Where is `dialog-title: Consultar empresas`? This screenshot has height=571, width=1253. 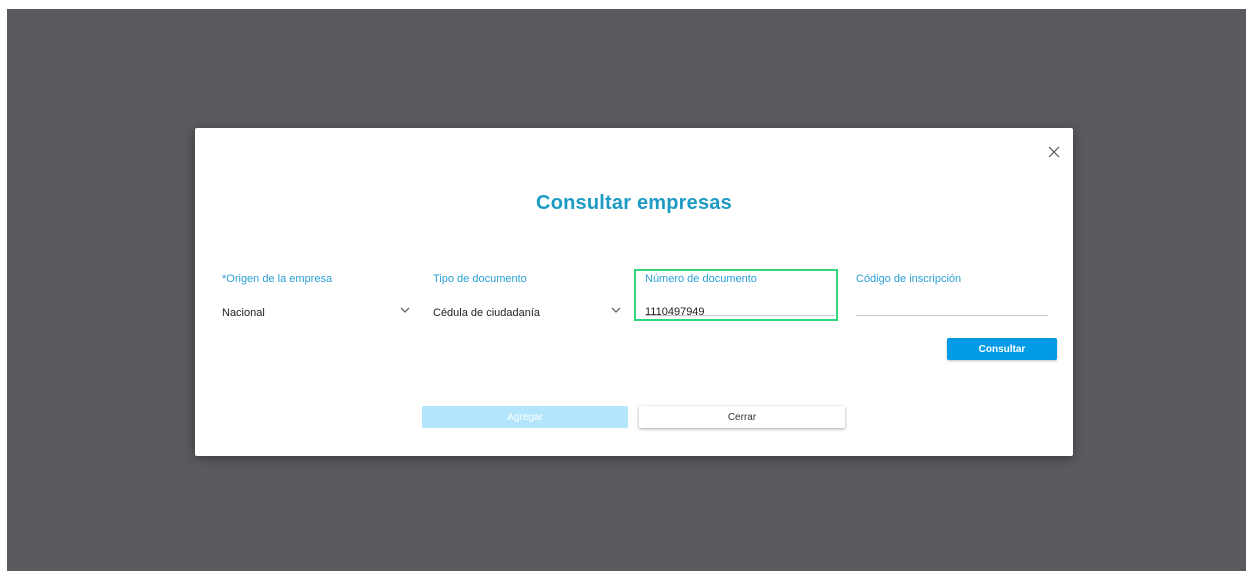
dialog-title: Consultar empresas is located at coordinates (634, 203).